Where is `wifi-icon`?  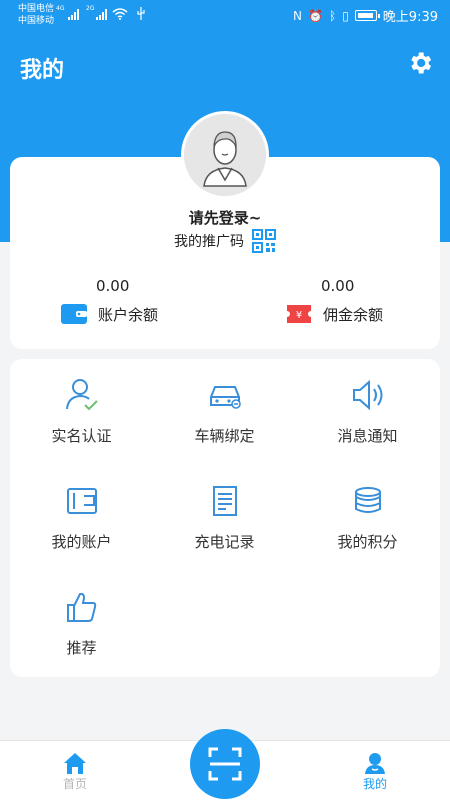 wifi-icon is located at coordinates (120, 13).